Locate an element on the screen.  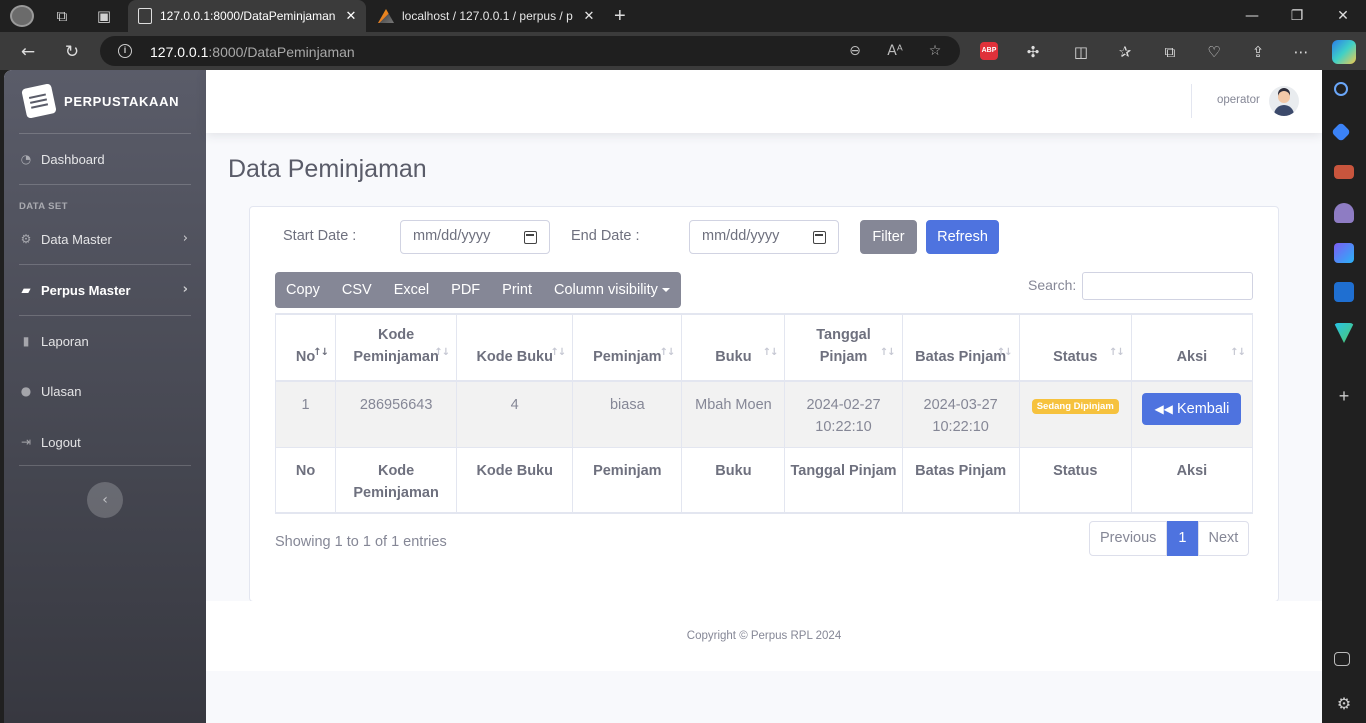
profile-avatar is located at coordinates (22, 16).